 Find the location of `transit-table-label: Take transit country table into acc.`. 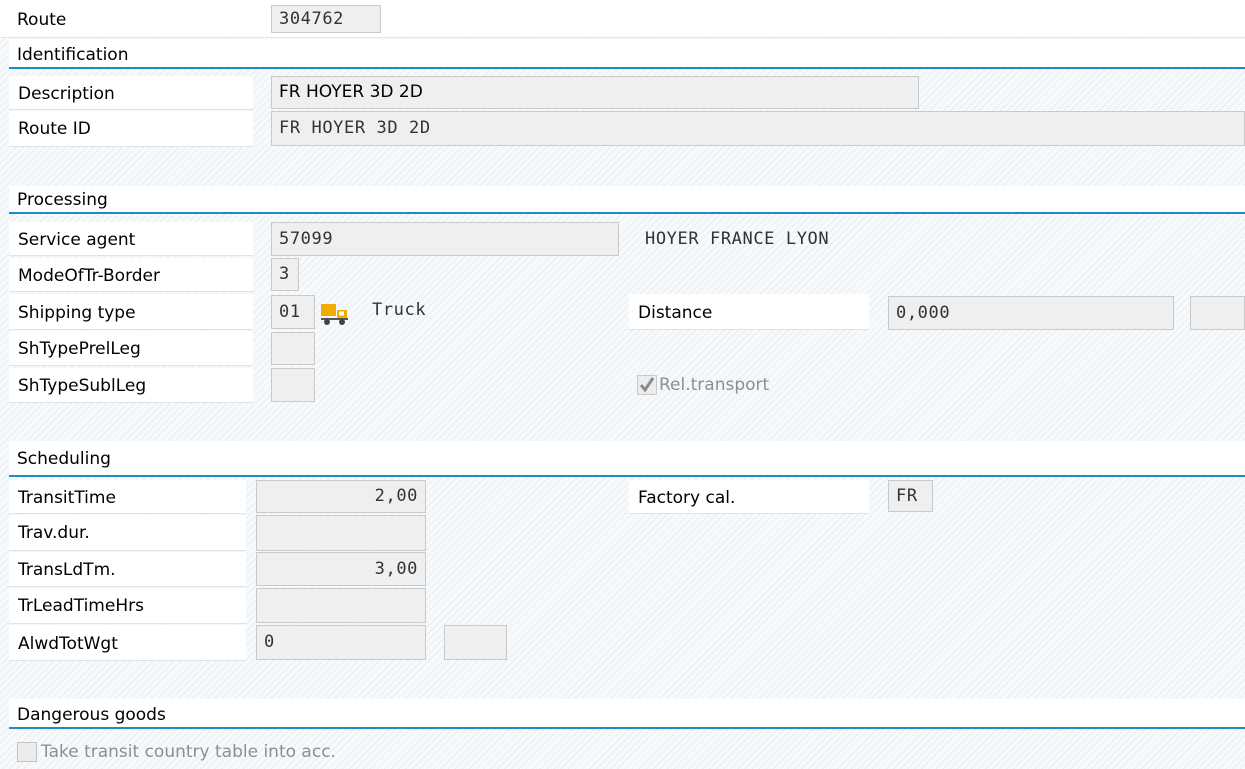

transit-table-label: Take transit country table into acc. is located at coordinates (188, 752).